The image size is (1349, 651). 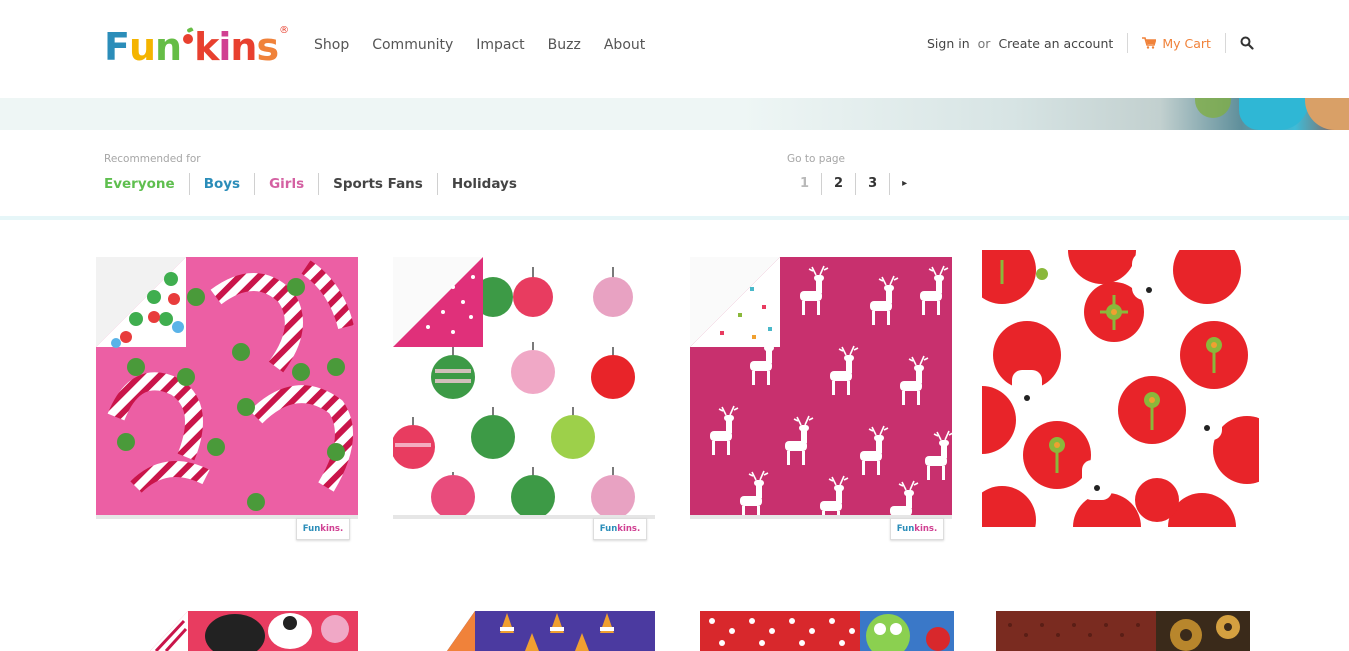 I want to click on my-cart-link: My Cart, so click(x=1176, y=43).